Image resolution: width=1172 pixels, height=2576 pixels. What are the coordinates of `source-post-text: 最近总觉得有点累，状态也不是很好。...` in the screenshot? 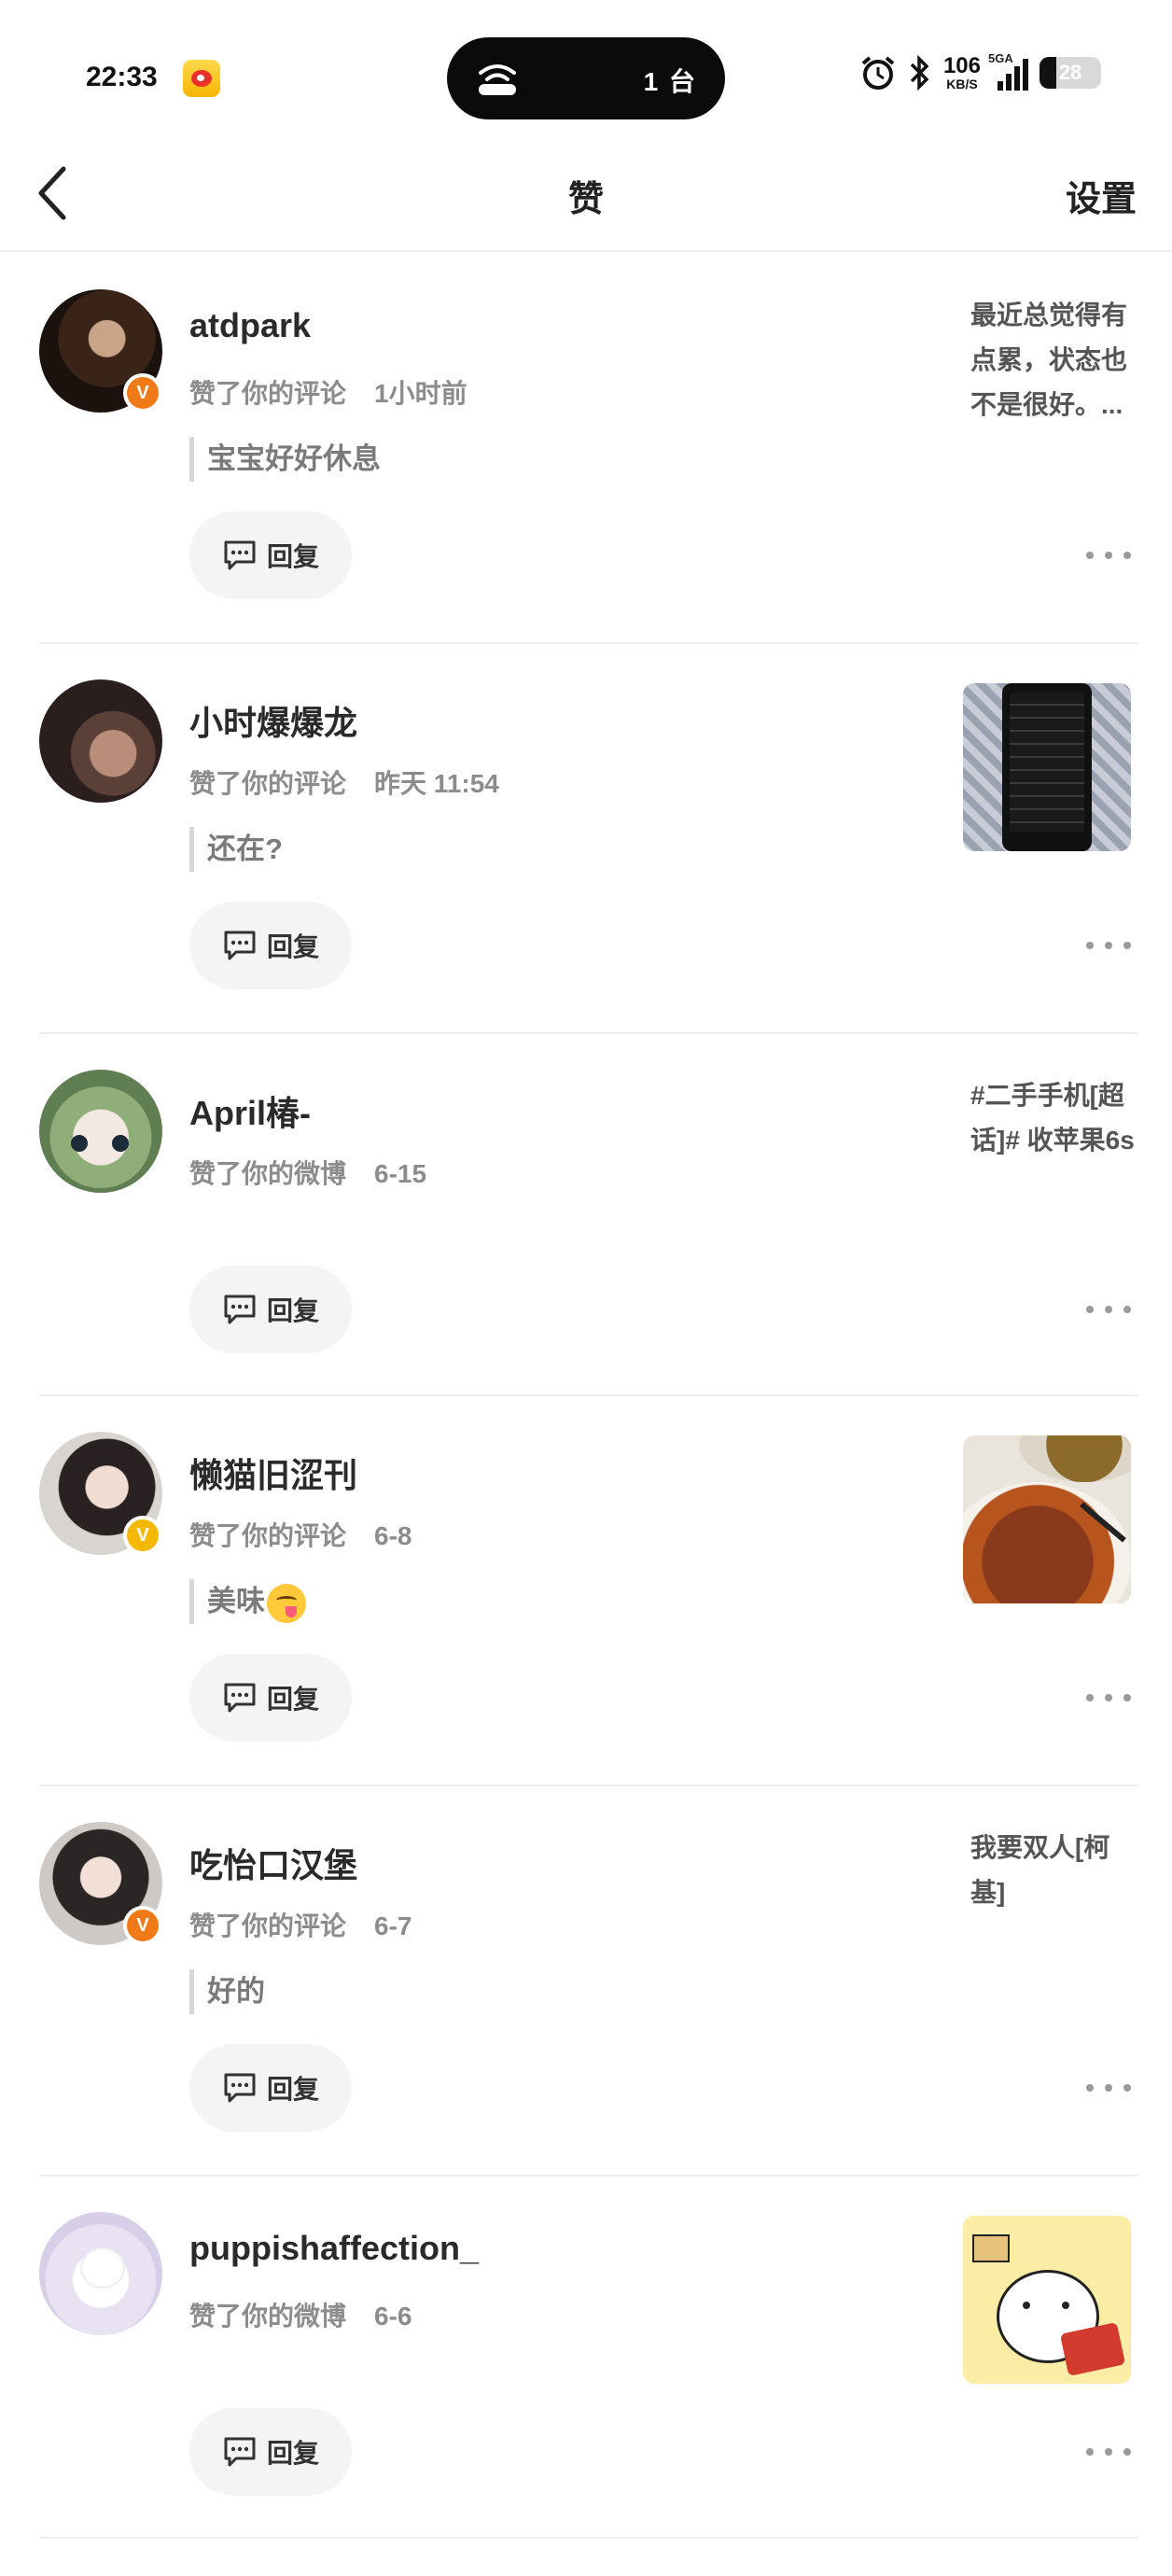 It's located at (1054, 360).